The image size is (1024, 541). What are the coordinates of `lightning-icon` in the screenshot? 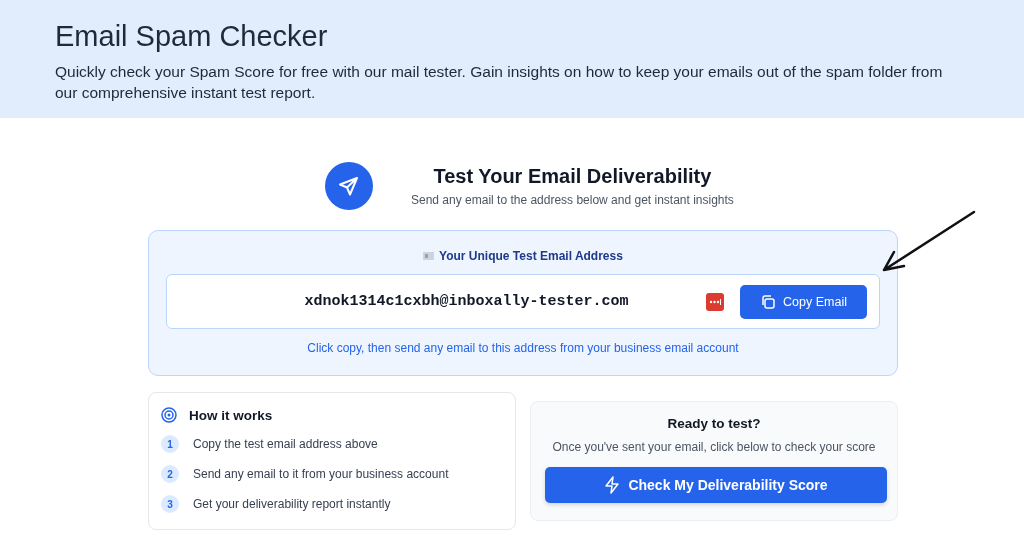 It's located at (612, 485).